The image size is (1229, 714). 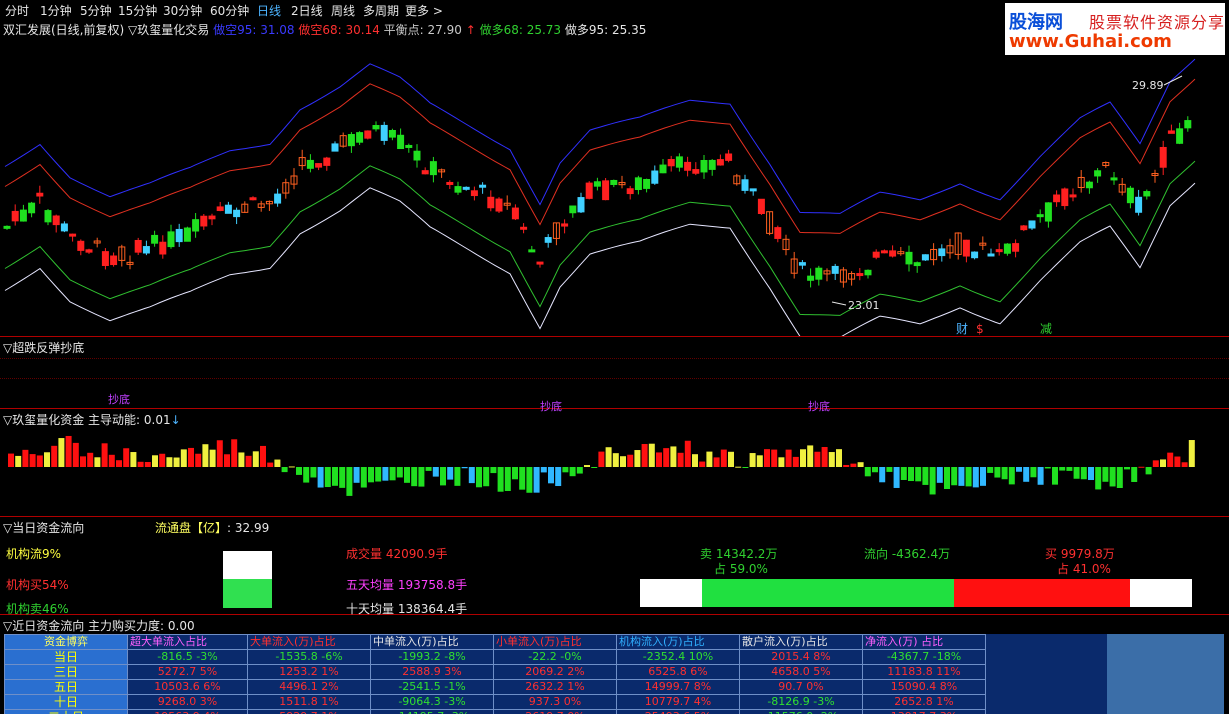 What do you see at coordinates (44, 348) in the screenshot?
I see `panel2-title: ▽超跌反弹抄底` at bounding box center [44, 348].